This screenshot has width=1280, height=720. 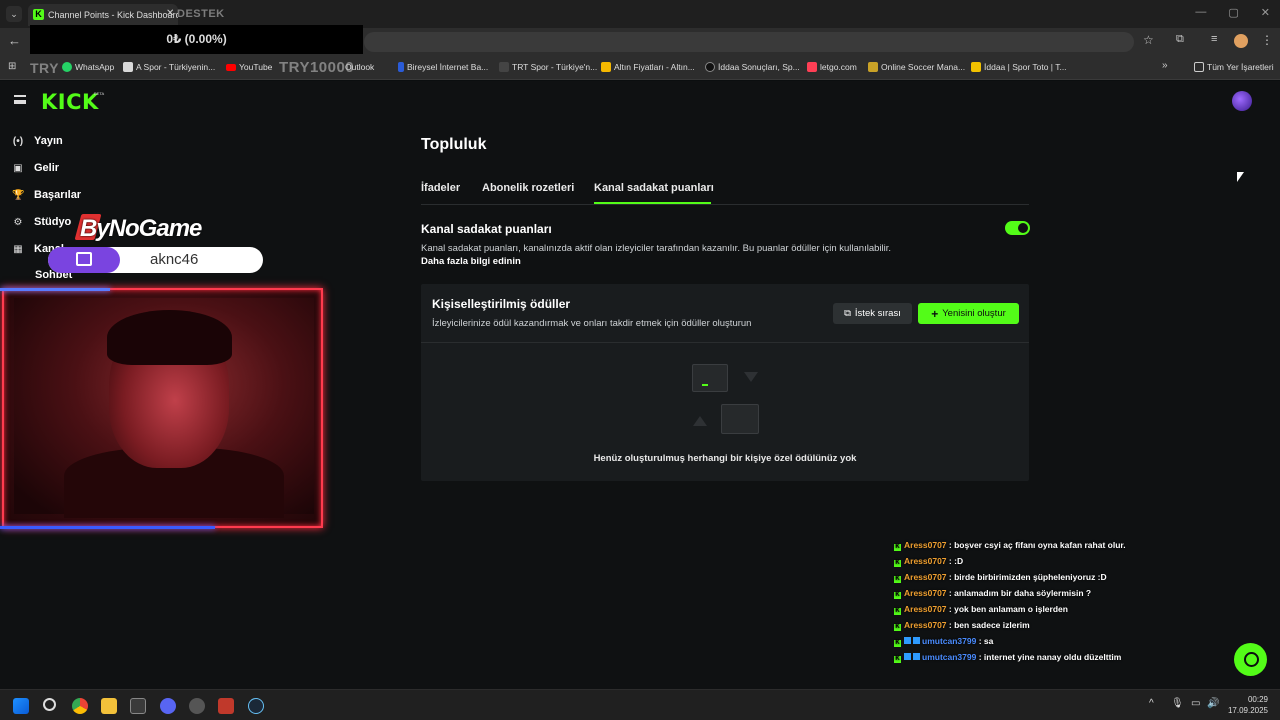 I want to click on loyalty-points-toggle, so click(x=1017, y=228).